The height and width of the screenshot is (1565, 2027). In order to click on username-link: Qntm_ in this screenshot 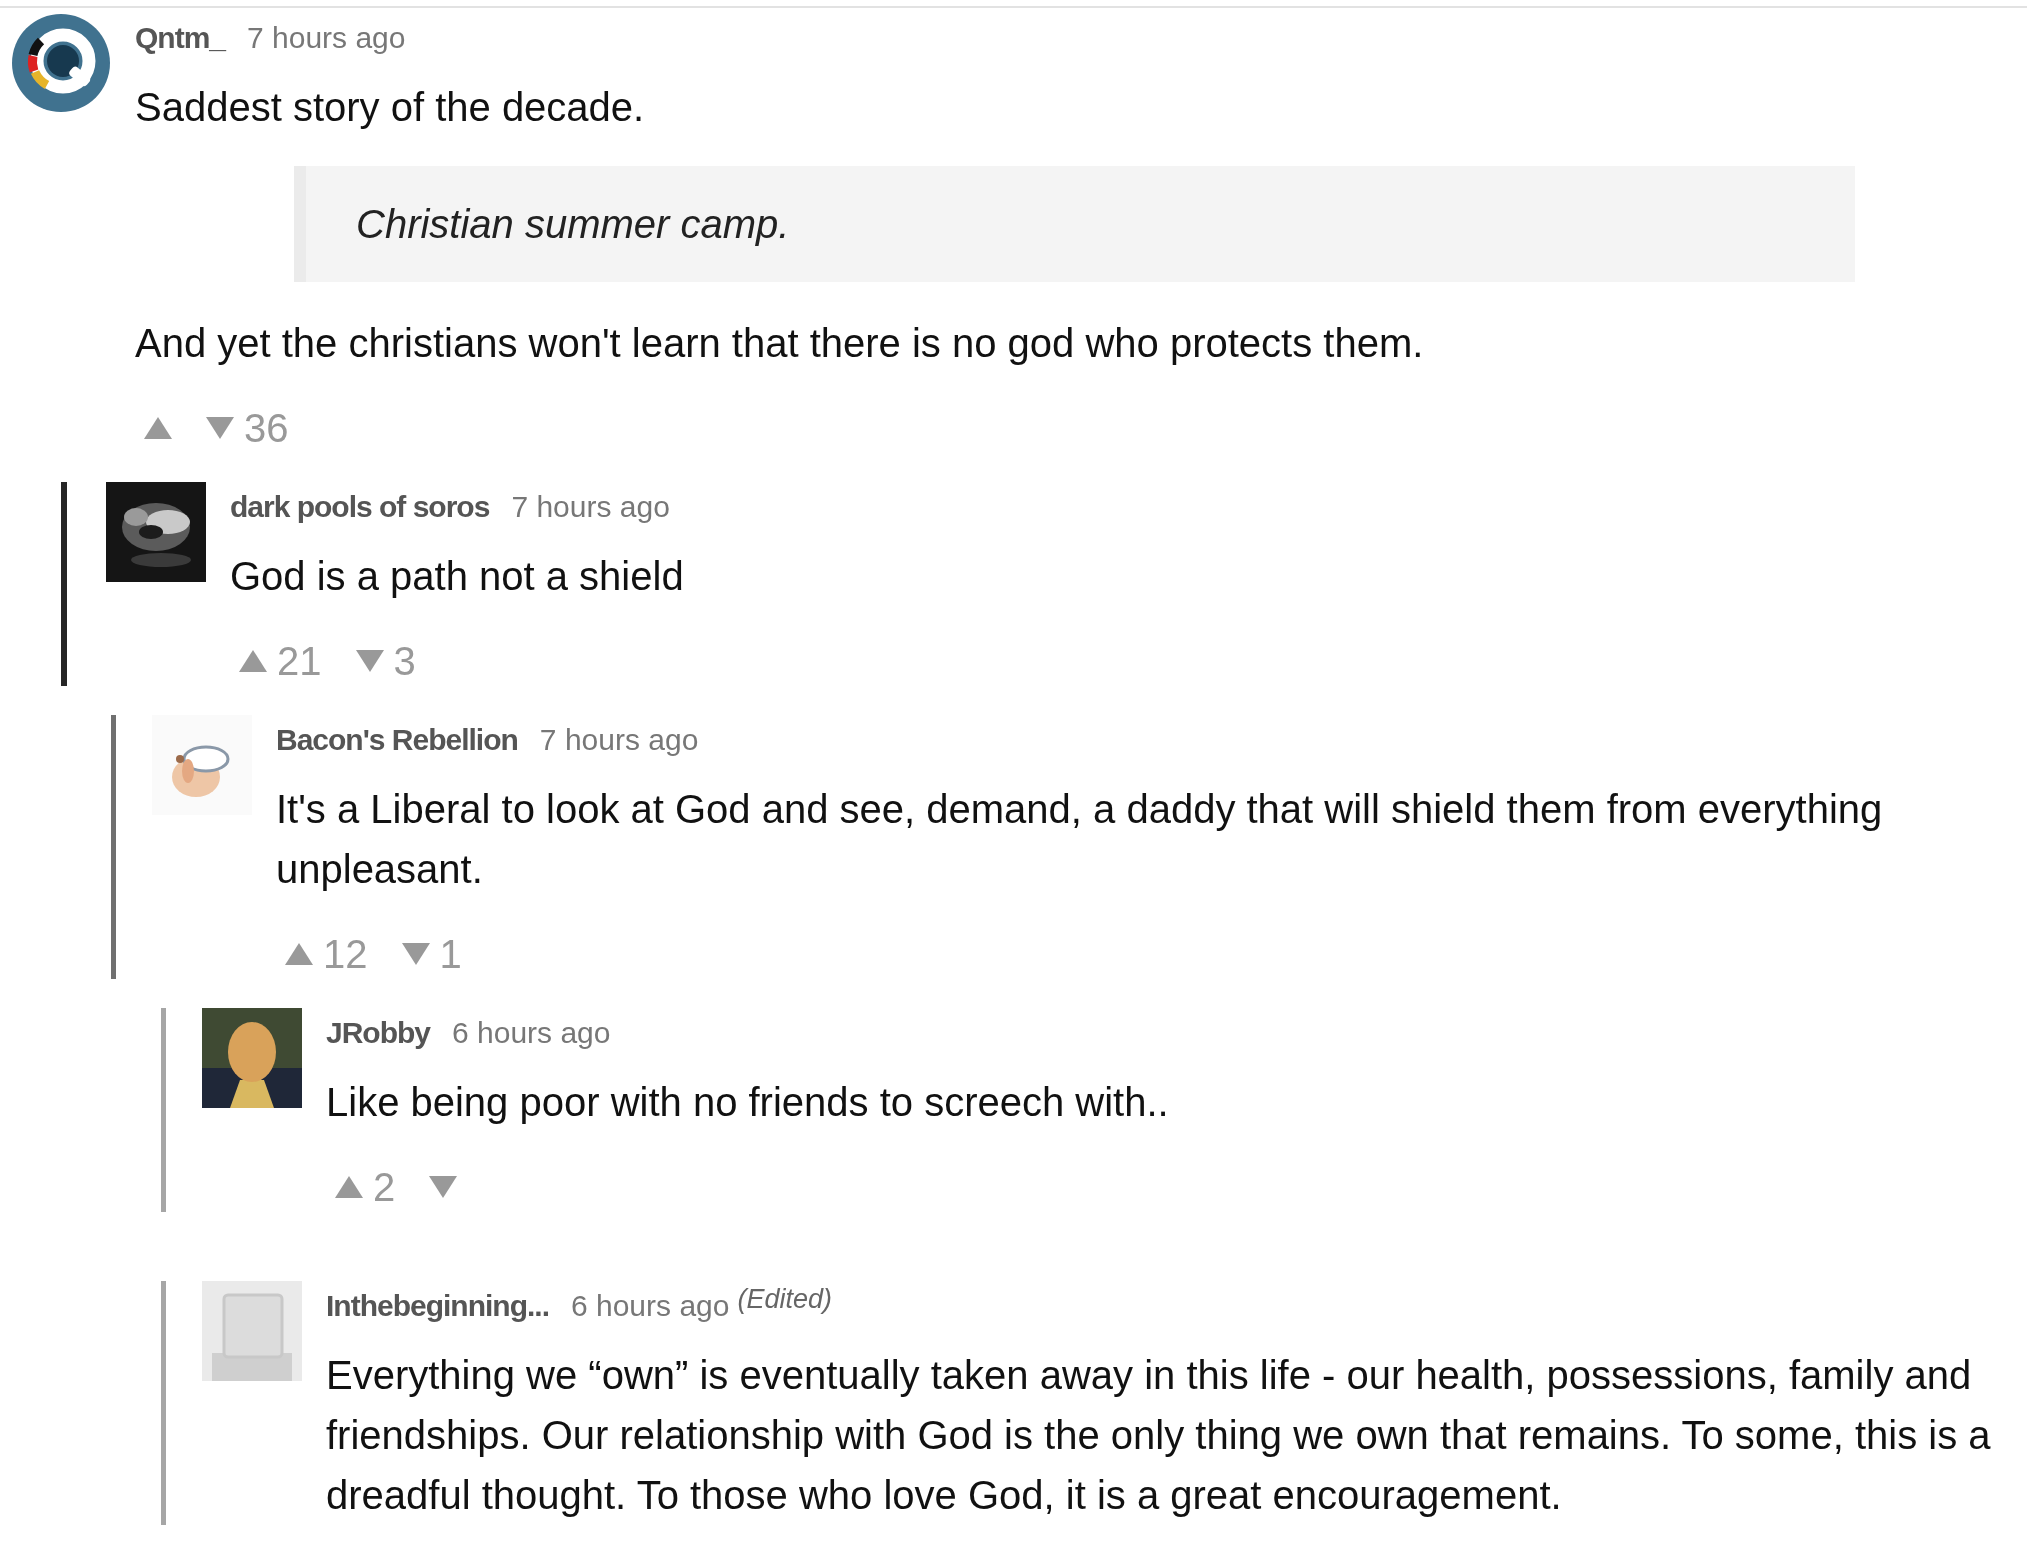, I will do `click(180, 38)`.